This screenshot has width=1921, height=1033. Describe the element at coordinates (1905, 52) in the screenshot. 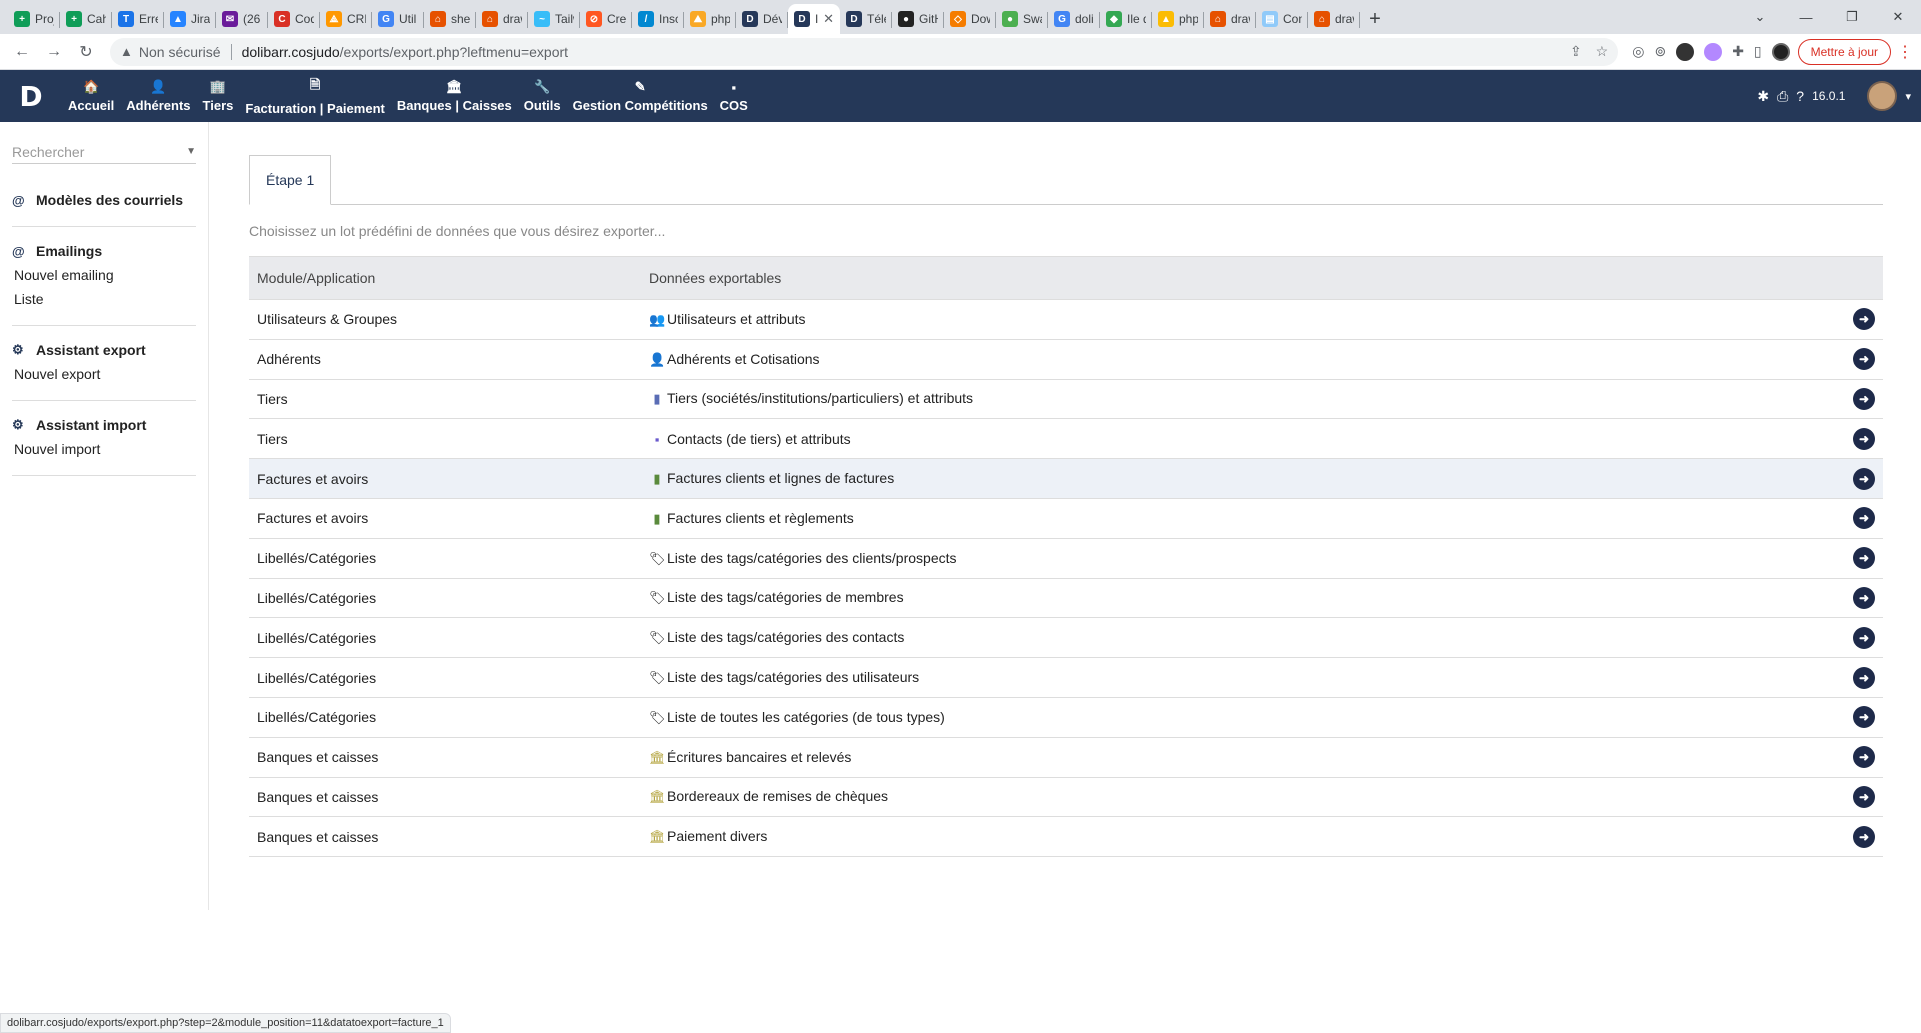

I see `chrome-menu-icon: ⋮` at that location.